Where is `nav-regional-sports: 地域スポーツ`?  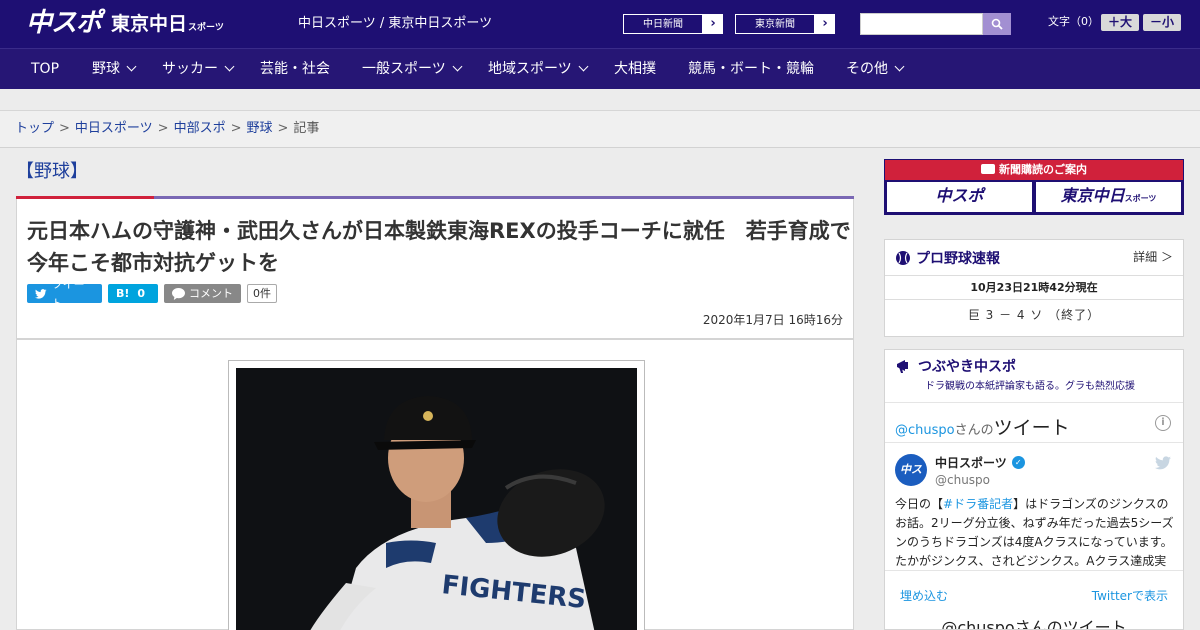
nav-regional-sports: 地域スポーツ is located at coordinates (538, 69).